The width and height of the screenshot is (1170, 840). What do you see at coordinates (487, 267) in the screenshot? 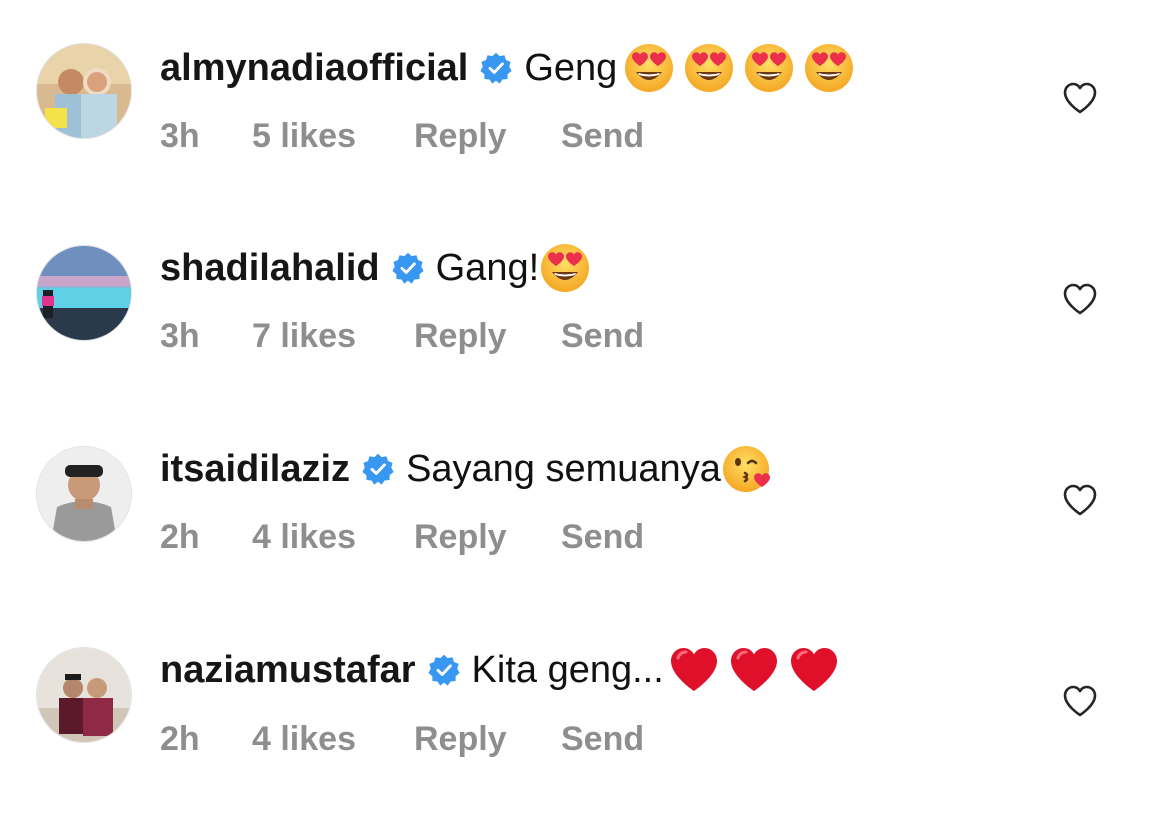
I see `comment-text: Gang!` at bounding box center [487, 267].